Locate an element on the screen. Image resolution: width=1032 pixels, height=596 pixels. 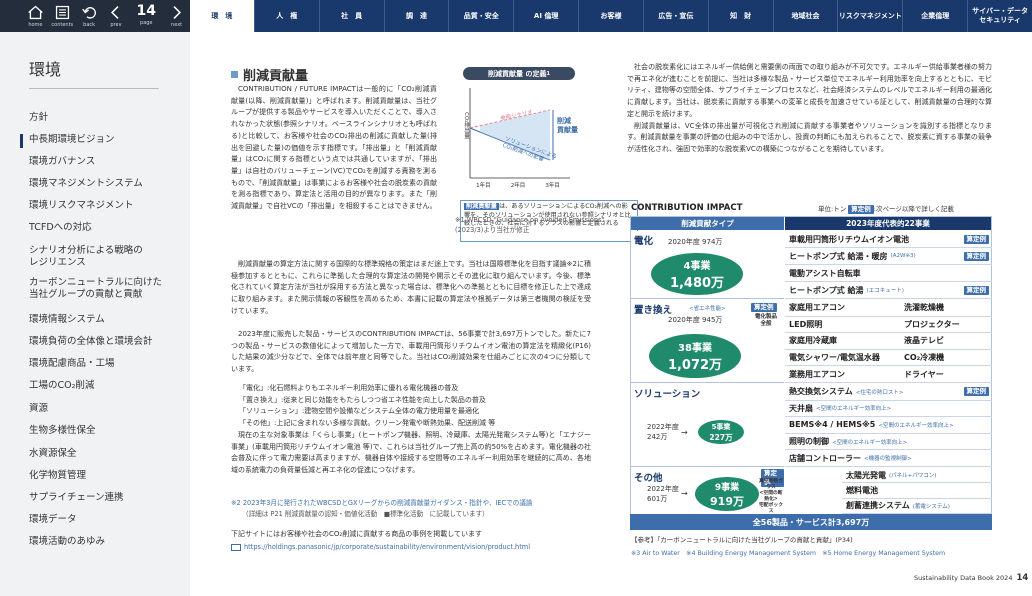
col-header-businesses: 2023年度代表的22事業 is located at coordinates (888, 223).